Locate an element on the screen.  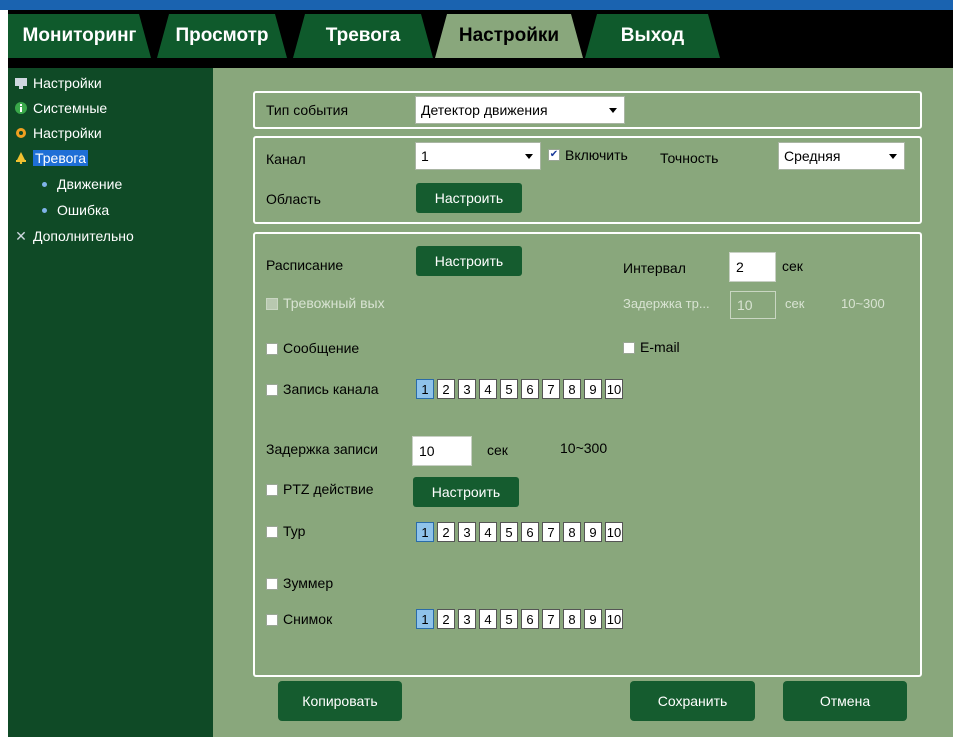
enable-label: Включить is located at coordinates (596, 155).